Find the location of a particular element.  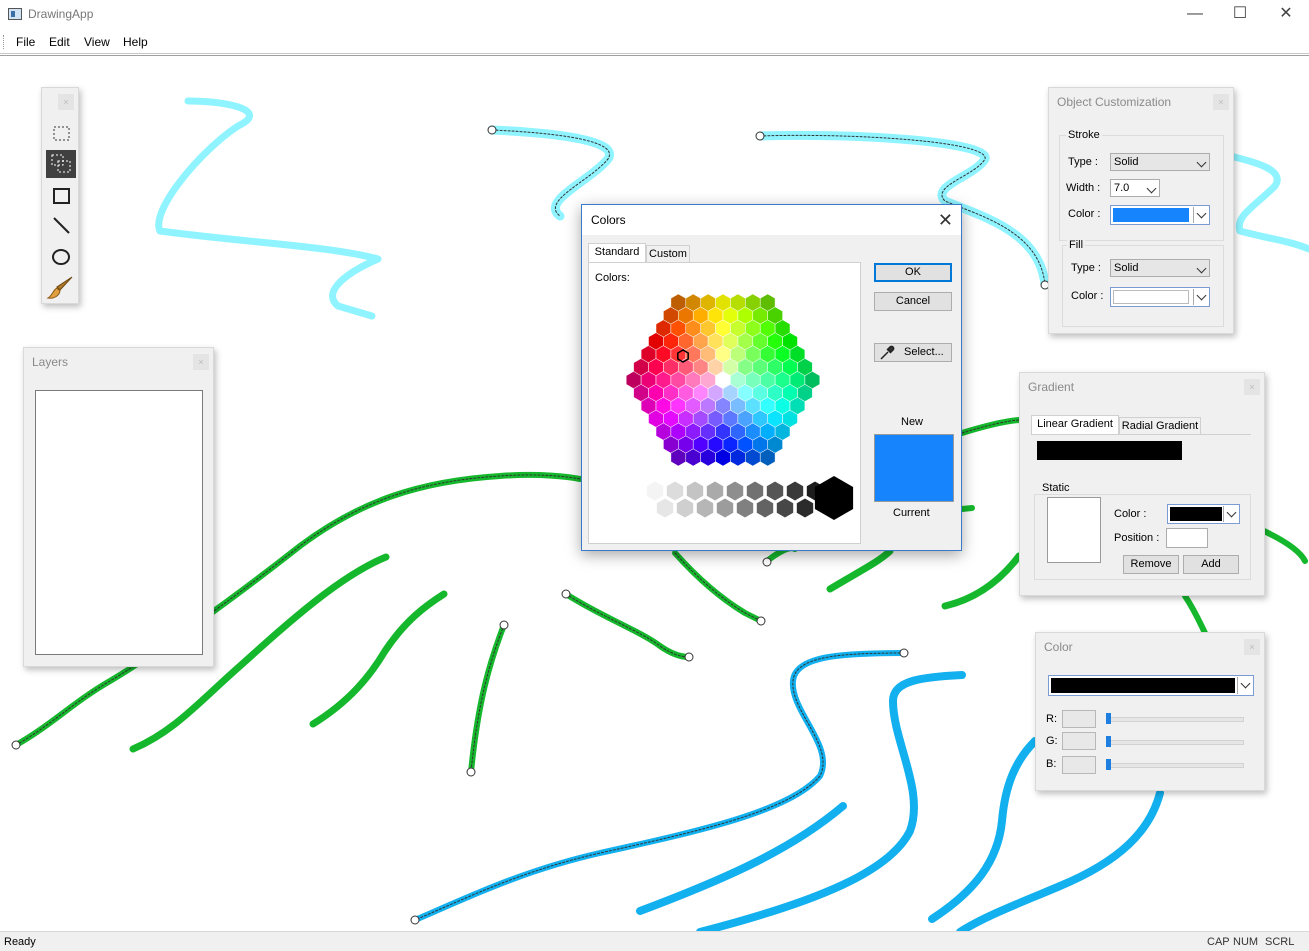

close-button: ✕ is located at coordinates (1286, 15).